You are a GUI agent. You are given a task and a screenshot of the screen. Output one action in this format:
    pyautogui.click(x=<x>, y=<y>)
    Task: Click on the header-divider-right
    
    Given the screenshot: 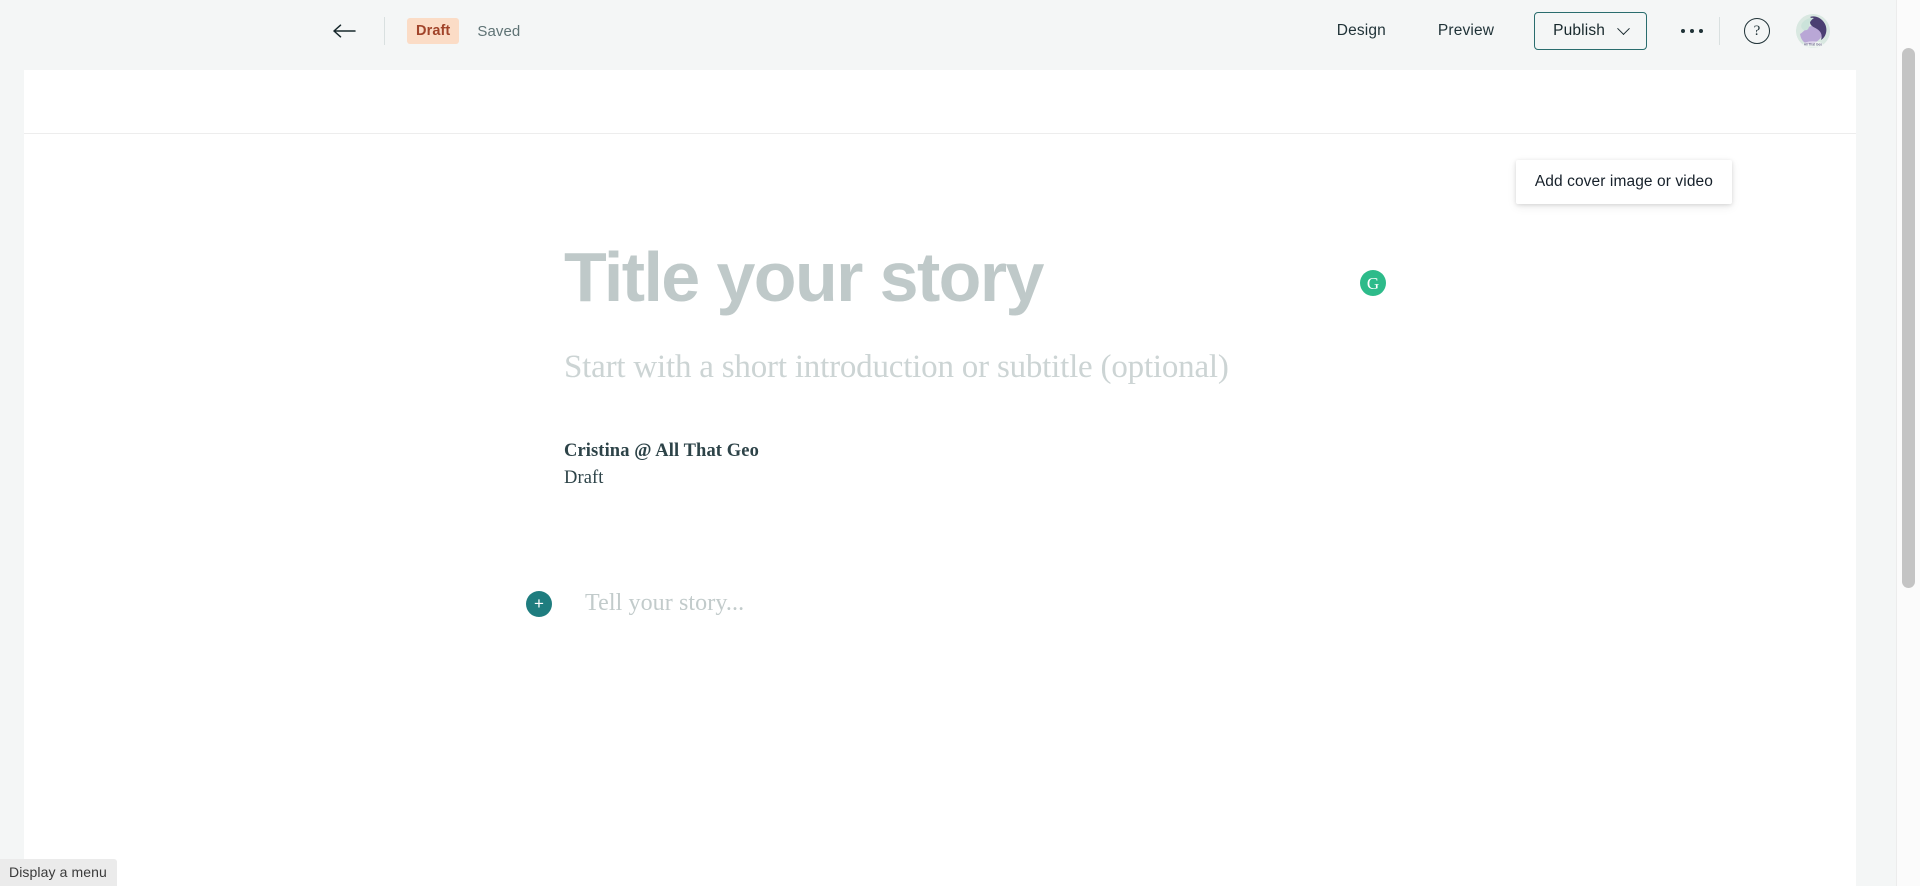 What is the action you would take?
    pyautogui.click(x=1719, y=31)
    